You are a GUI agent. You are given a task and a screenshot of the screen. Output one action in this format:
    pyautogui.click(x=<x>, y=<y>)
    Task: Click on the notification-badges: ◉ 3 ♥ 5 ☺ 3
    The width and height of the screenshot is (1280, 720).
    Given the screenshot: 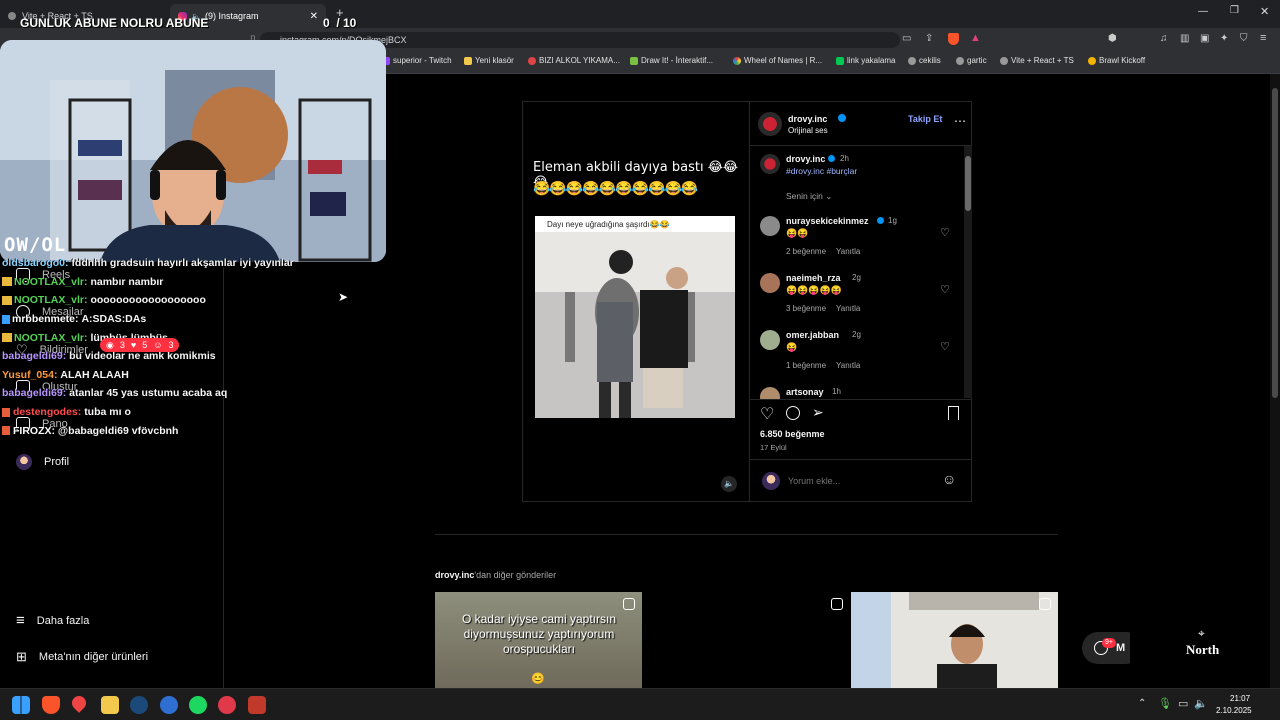 What is the action you would take?
    pyautogui.click(x=140, y=345)
    